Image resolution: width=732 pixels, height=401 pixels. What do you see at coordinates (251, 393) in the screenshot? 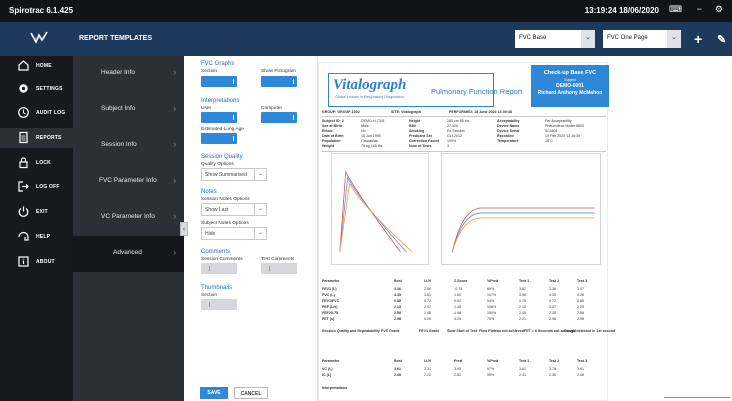
I see `cancel-button: CANCEL` at bounding box center [251, 393].